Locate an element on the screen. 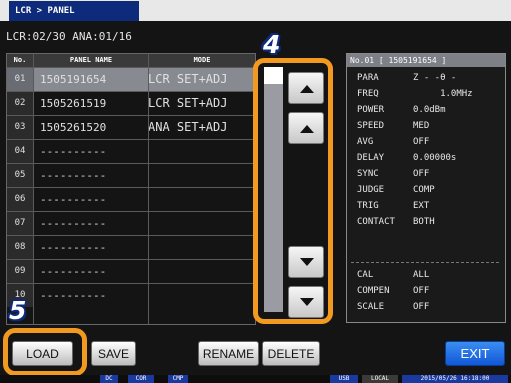  detail-key: POWER is located at coordinates (371, 110).